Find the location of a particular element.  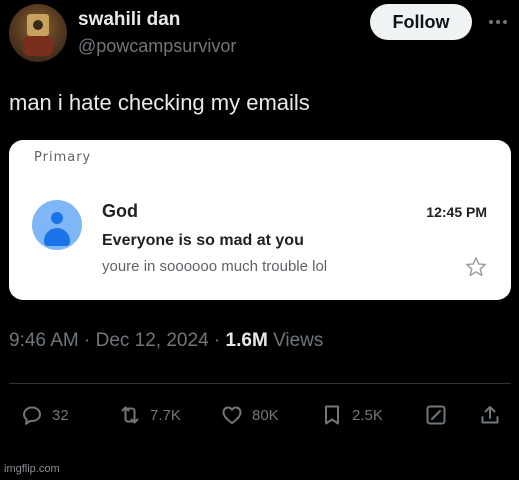

more-options-icon is located at coordinates (498, 22).